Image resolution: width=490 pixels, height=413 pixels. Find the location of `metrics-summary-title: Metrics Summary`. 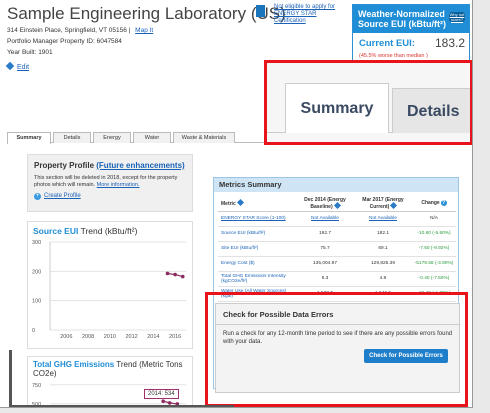

metrics-summary-title: Metrics Summary is located at coordinates (336, 185).